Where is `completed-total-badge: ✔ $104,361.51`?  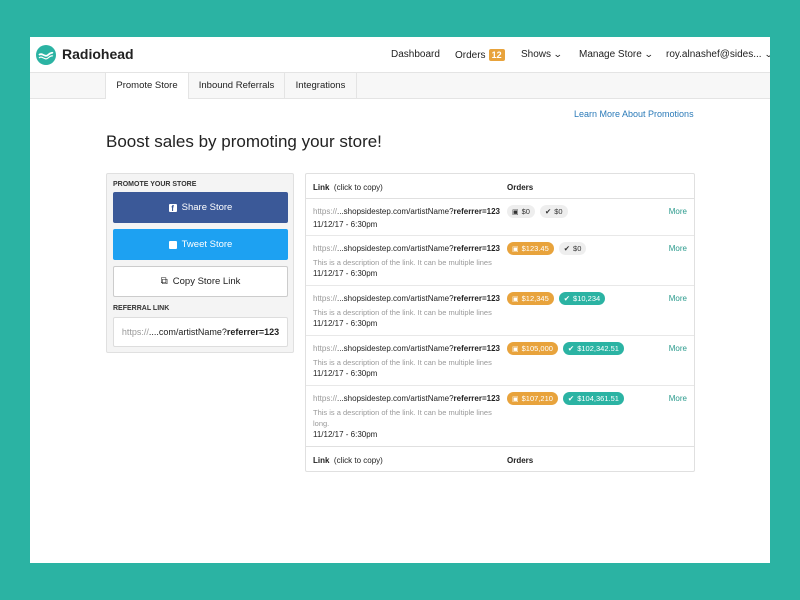 completed-total-badge: ✔ $104,361.51 is located at coordinates (593, 398).